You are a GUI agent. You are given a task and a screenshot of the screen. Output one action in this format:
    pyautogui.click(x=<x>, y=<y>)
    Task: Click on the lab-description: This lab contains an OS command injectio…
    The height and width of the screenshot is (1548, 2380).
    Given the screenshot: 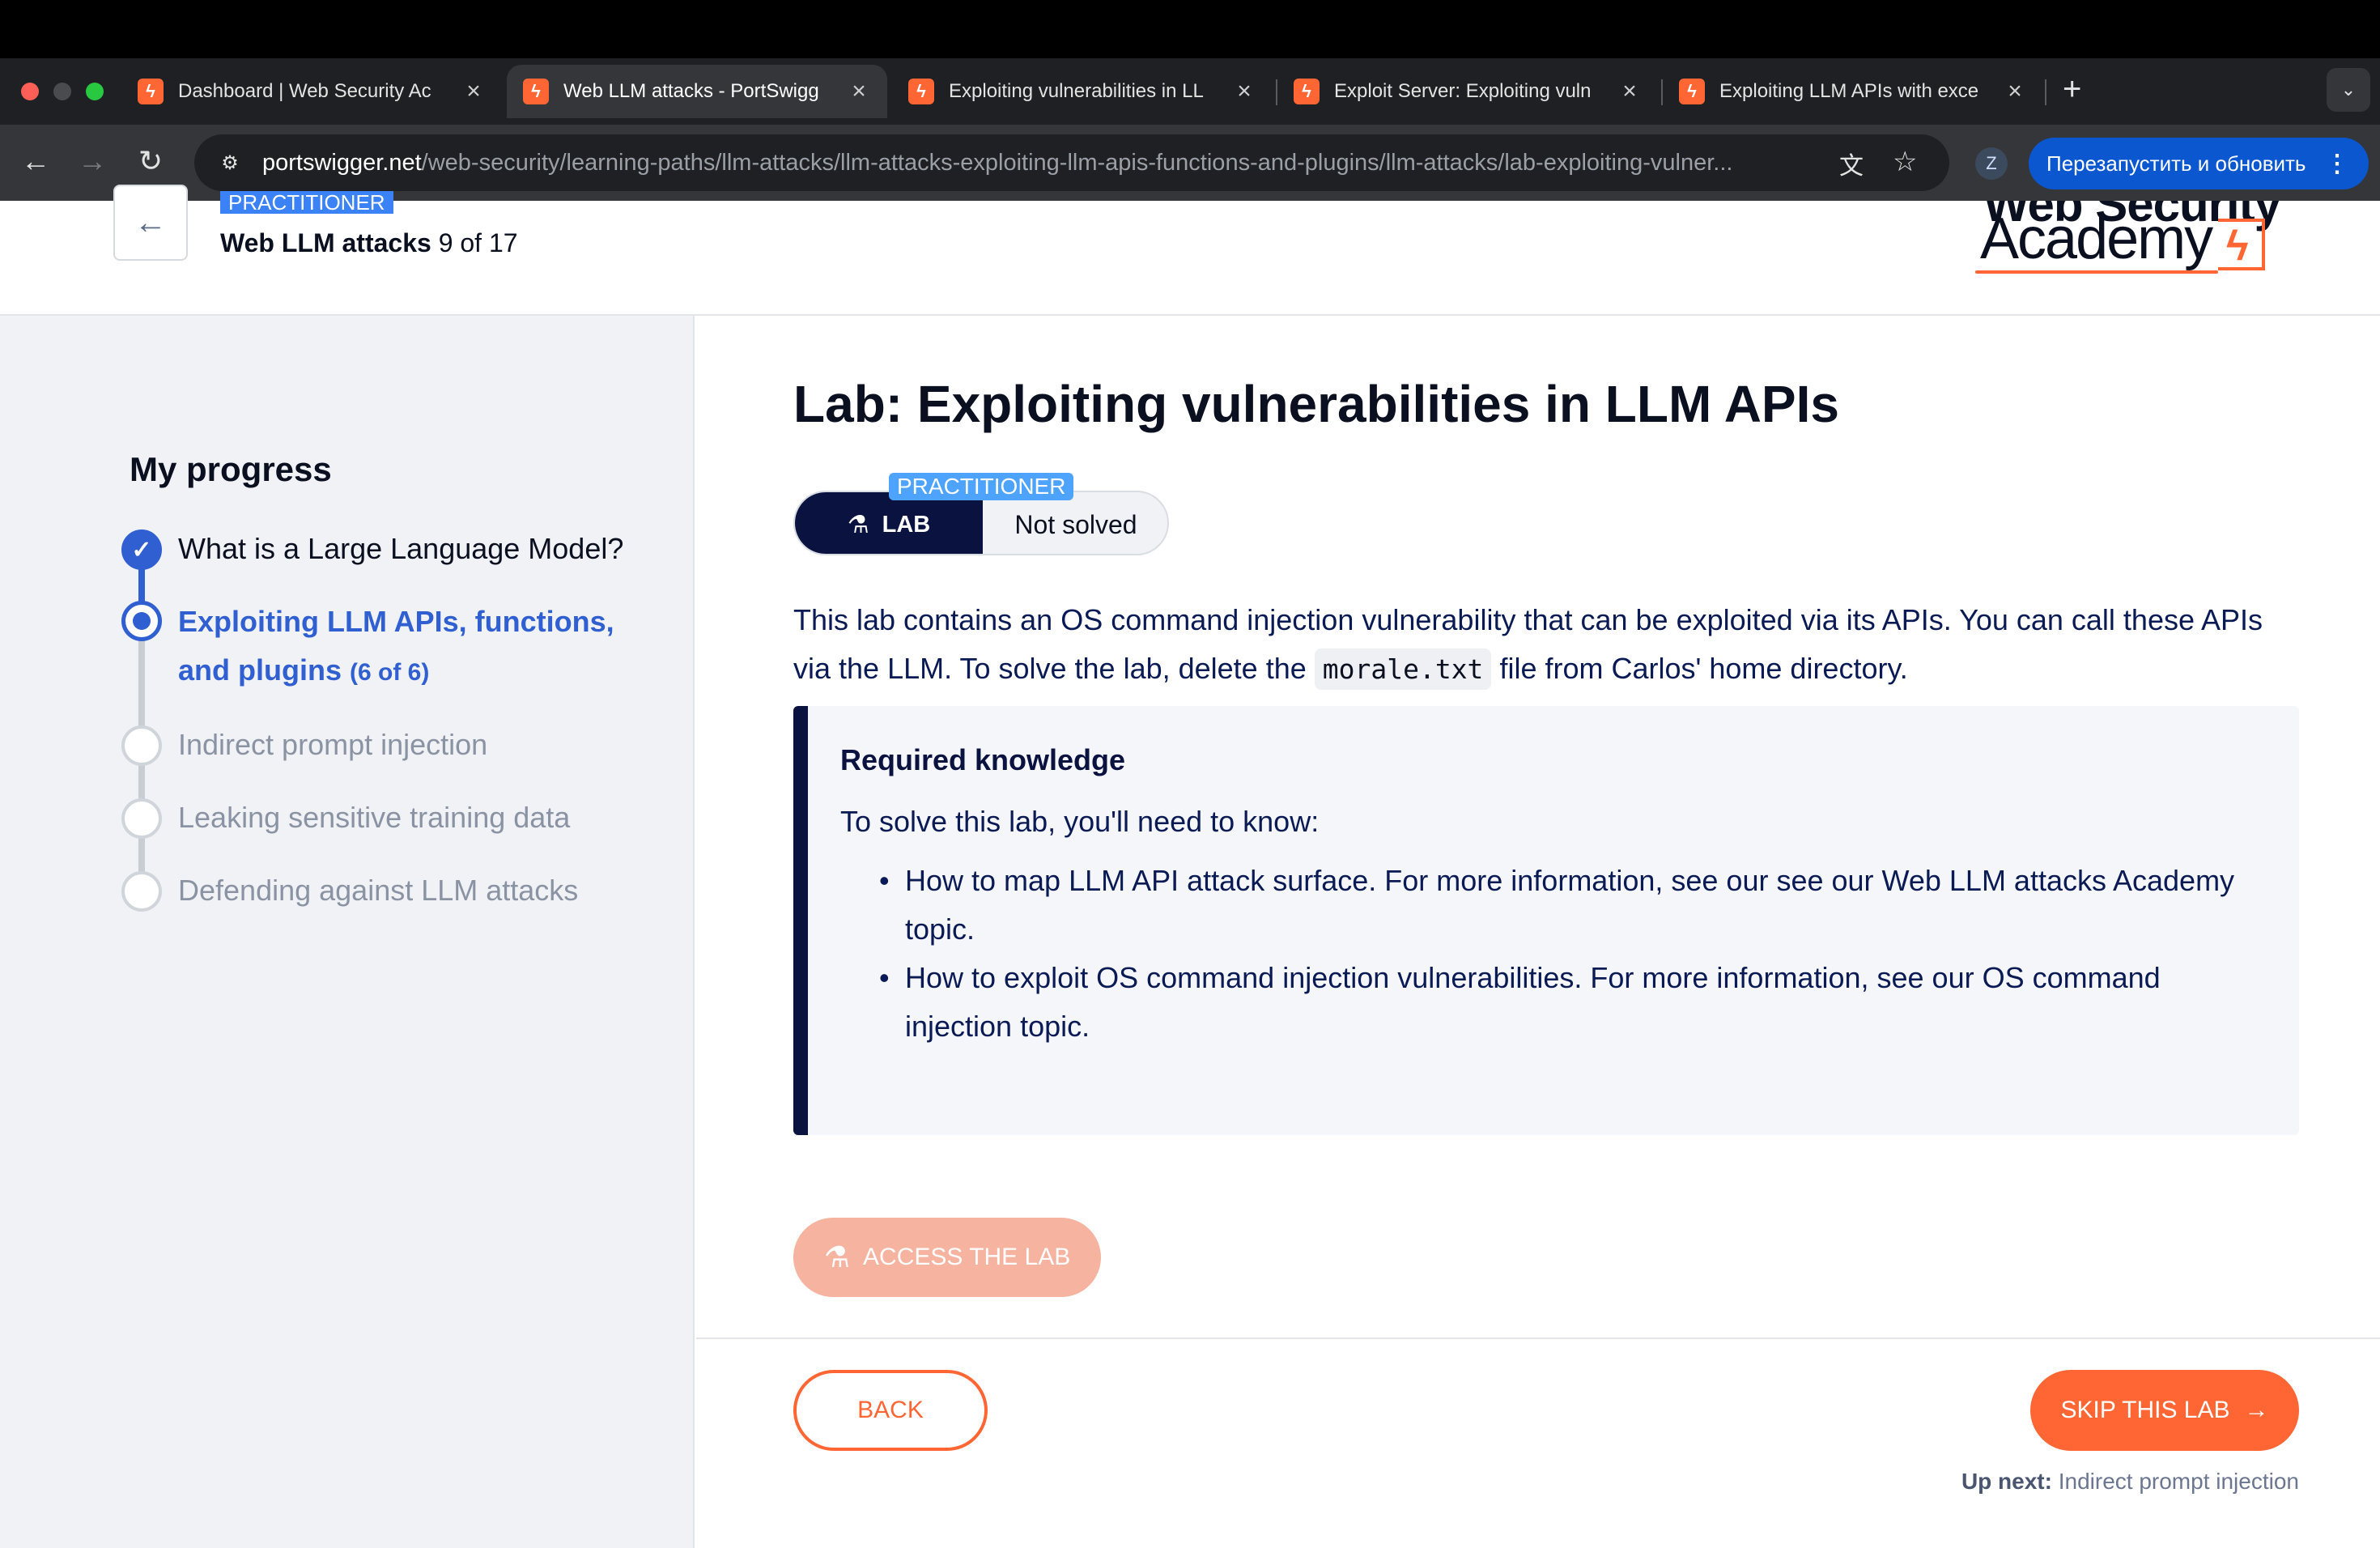 What is the action you would take?
    pyautogui.click(x=1530, y=645)
    